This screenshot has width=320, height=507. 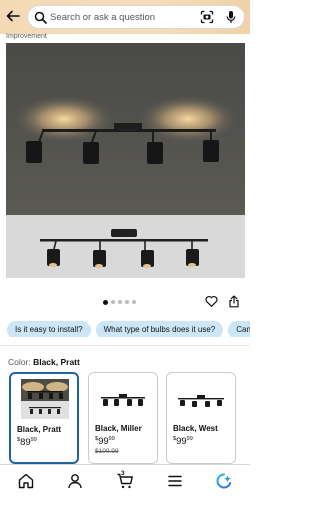 I want to click on camera-icon, so click(x=207, y=17).